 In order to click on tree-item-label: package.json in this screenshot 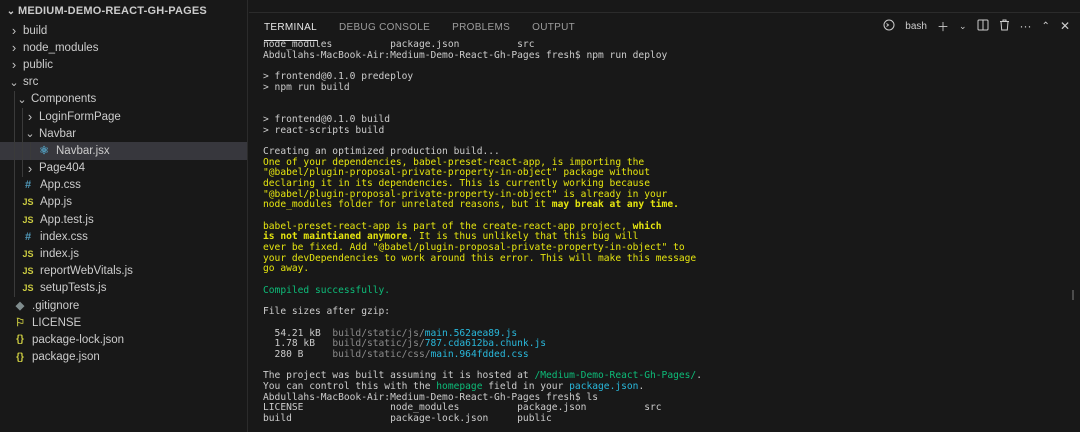, I will do `click(66, 357)`.